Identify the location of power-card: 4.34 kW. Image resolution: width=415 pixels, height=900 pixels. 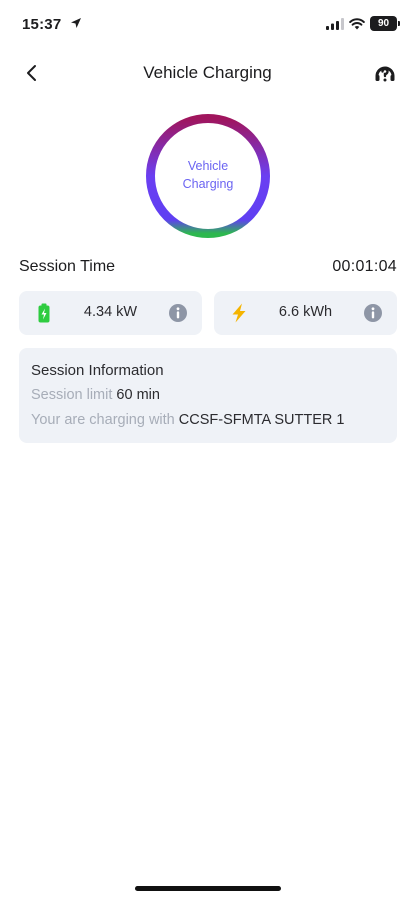
(110, 313).